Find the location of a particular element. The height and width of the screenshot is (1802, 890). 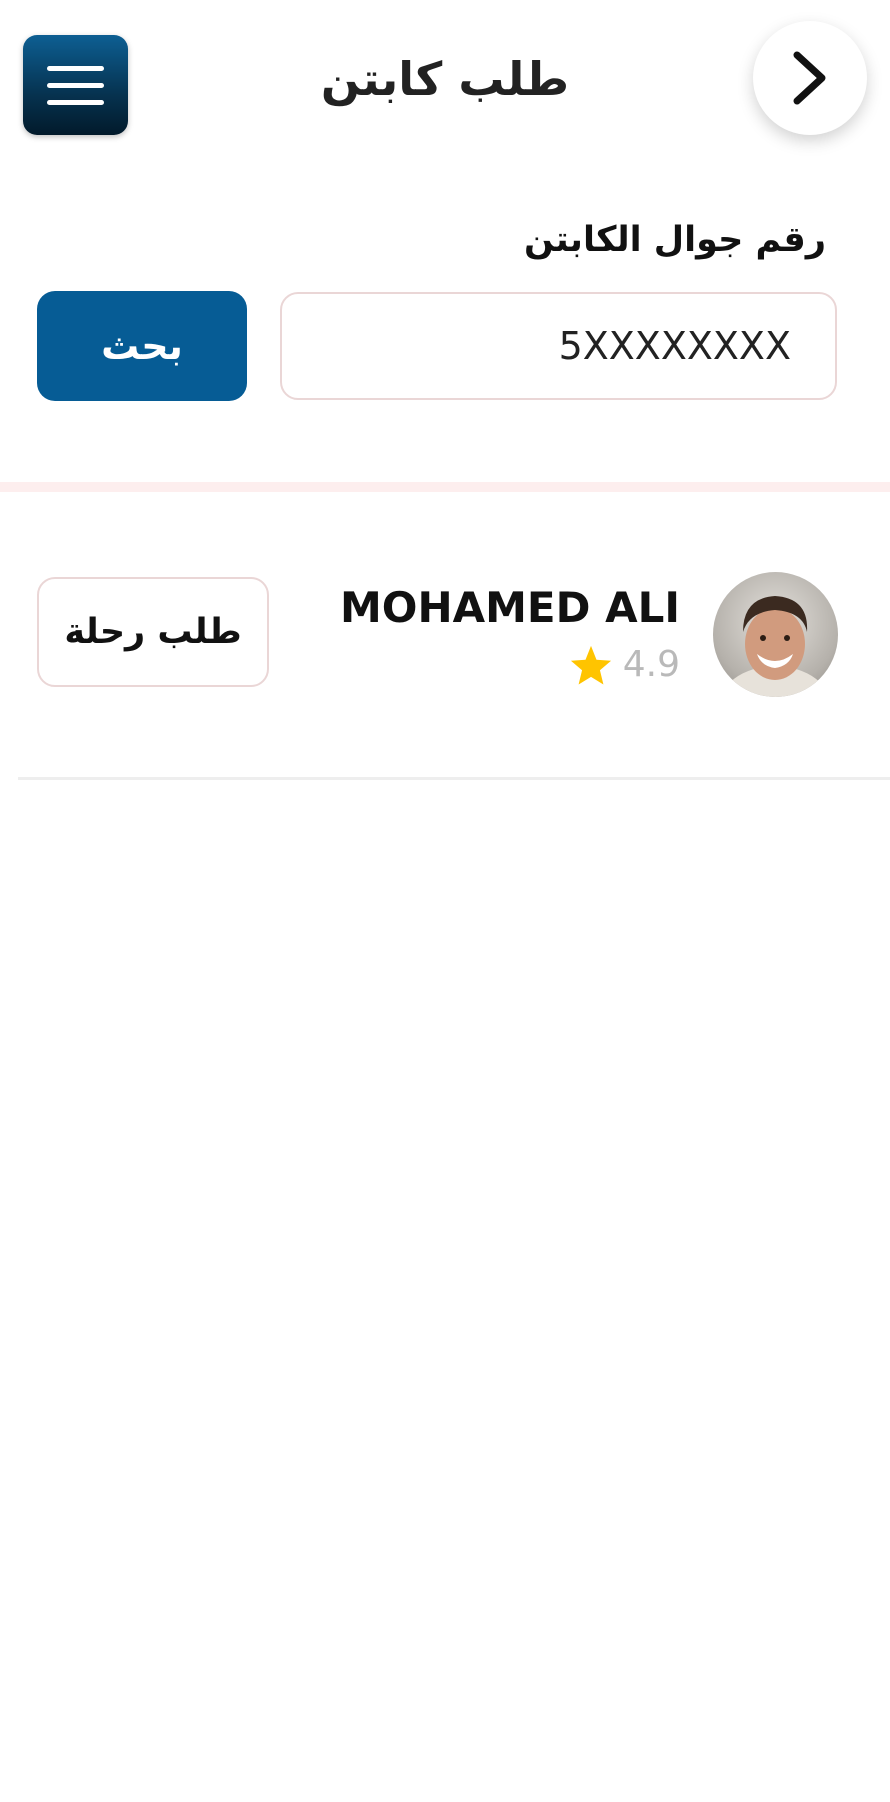

back-button is located at coordinates (810, 78).